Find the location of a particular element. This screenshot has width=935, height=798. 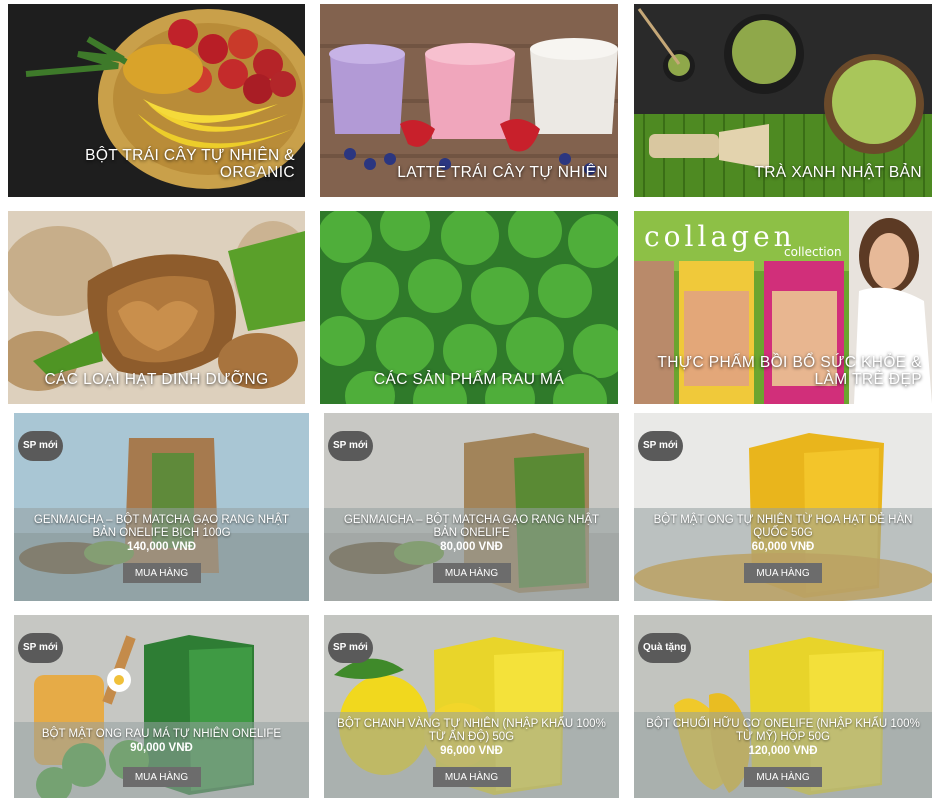

product-price: 120,000 VNĐ is located at coordinates (783, 751).